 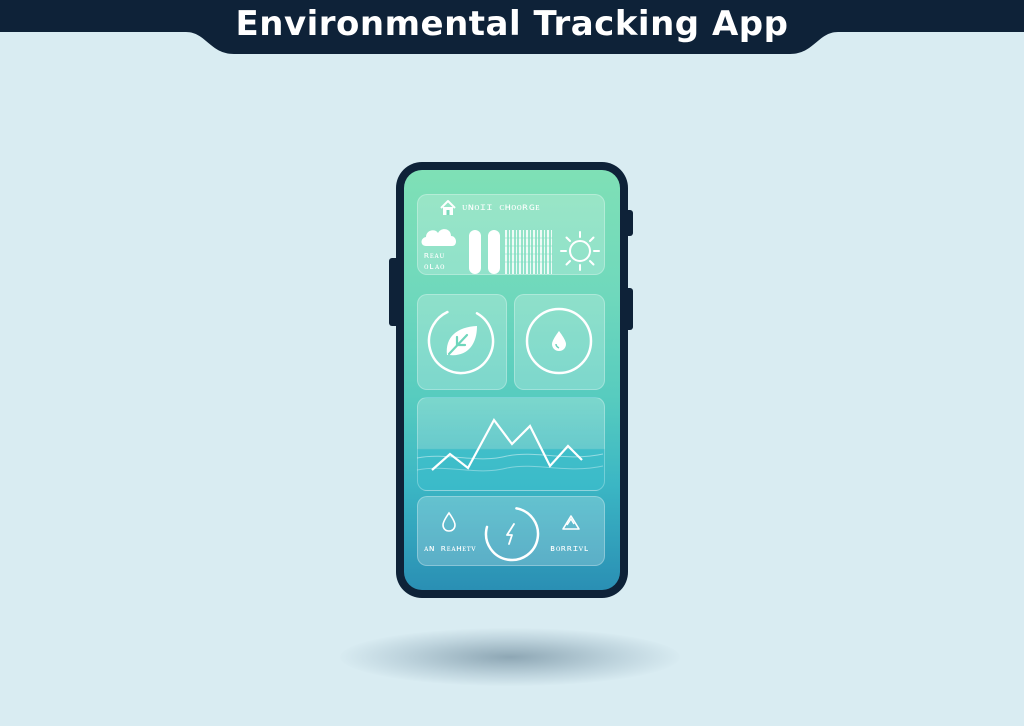 I want to click on phone-shadow, so click(x=510, y=657).